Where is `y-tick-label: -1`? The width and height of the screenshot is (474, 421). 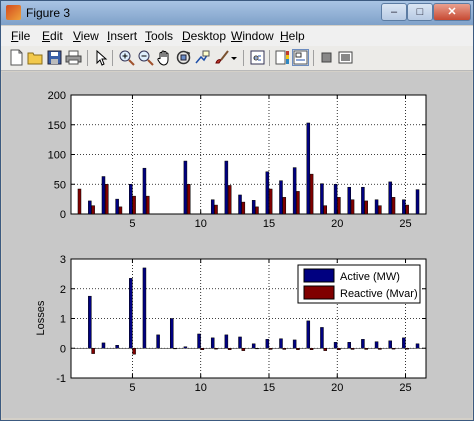 y-tick-label: -1 is located at coordinates (61, 379).